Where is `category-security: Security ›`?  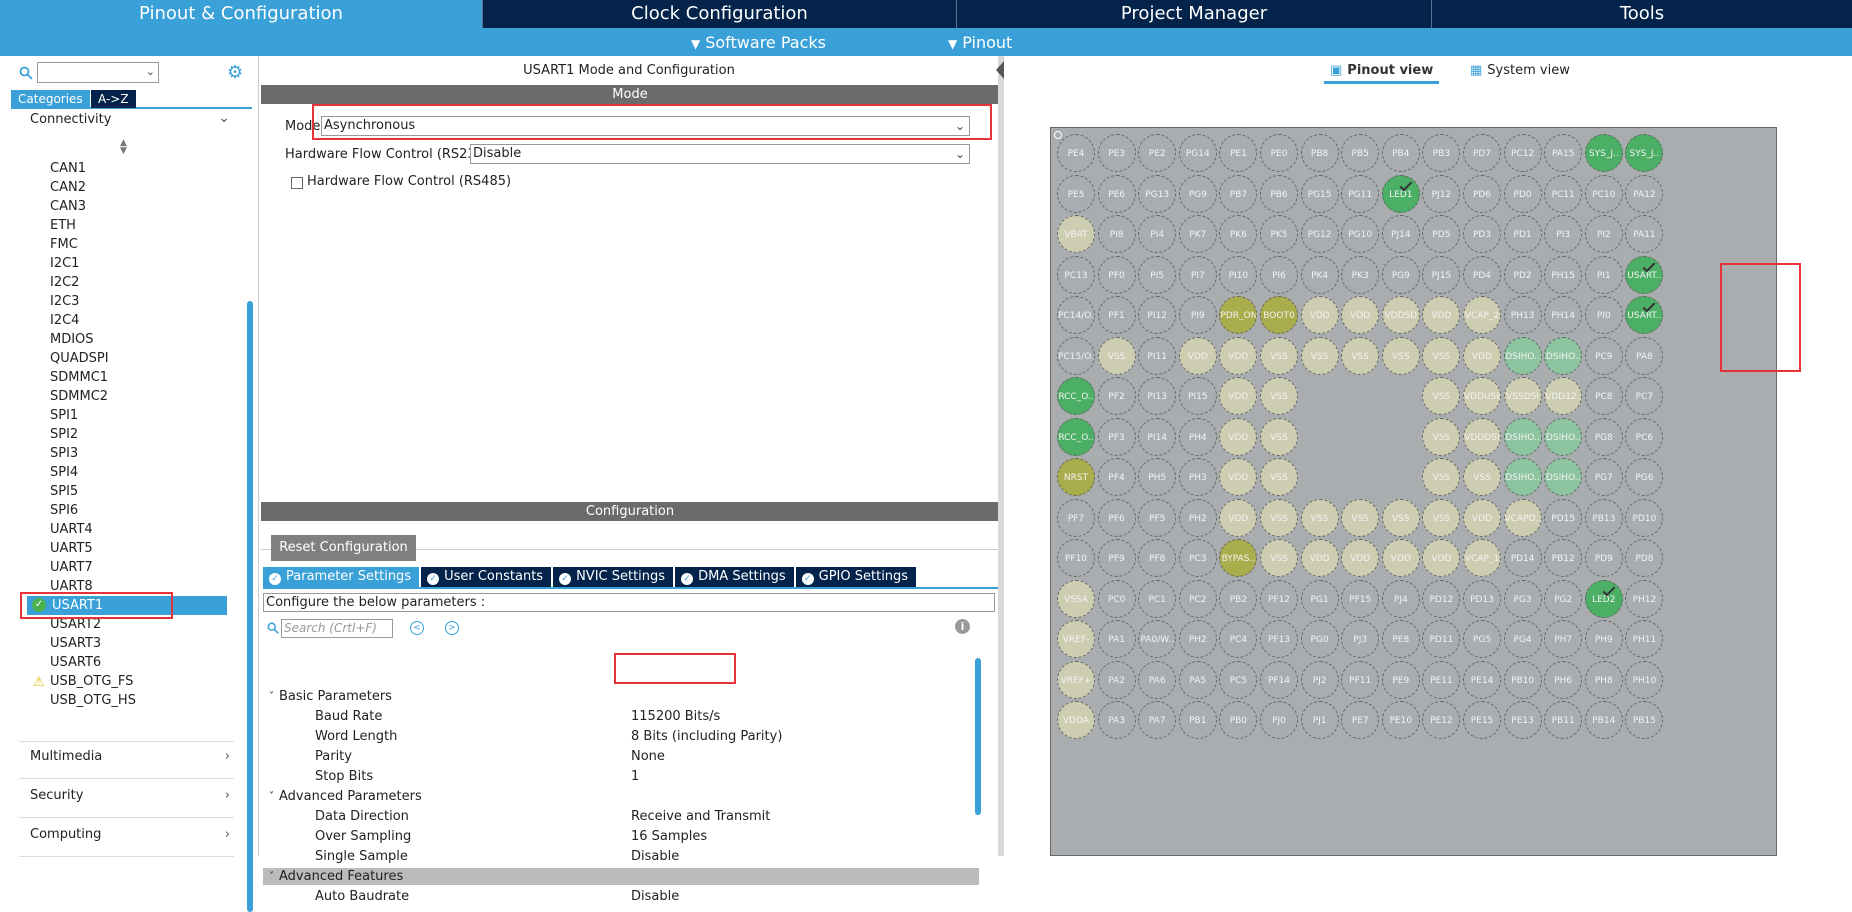
category-security: Security › is located at coordinates (130, 798).